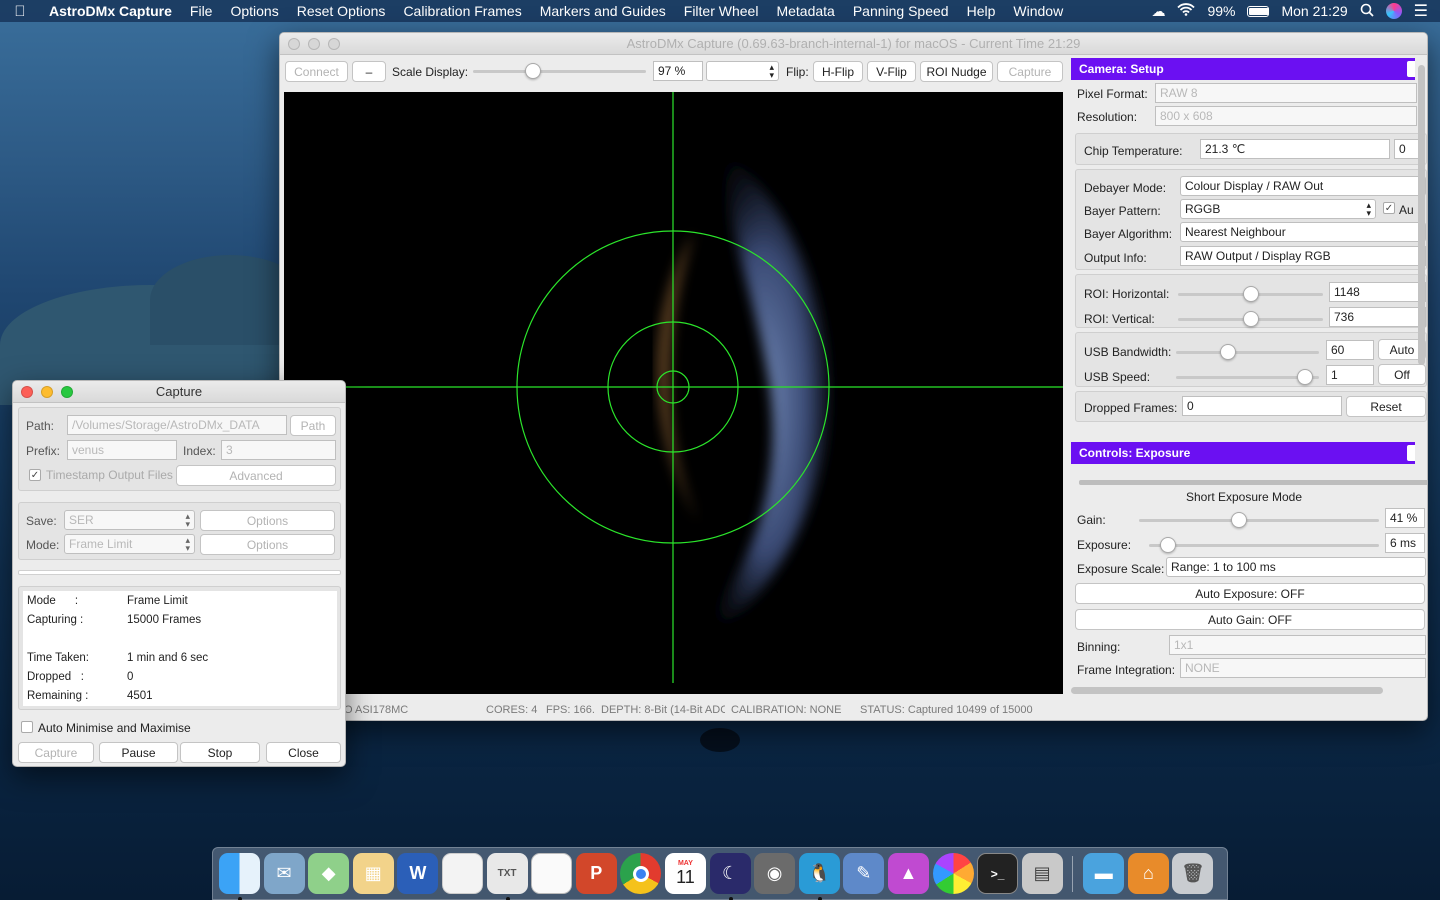 The image size is (1440, 900). Describe the element at coordinates (462, 873) in the screenshot. I see `blank-document-icon` at that location.